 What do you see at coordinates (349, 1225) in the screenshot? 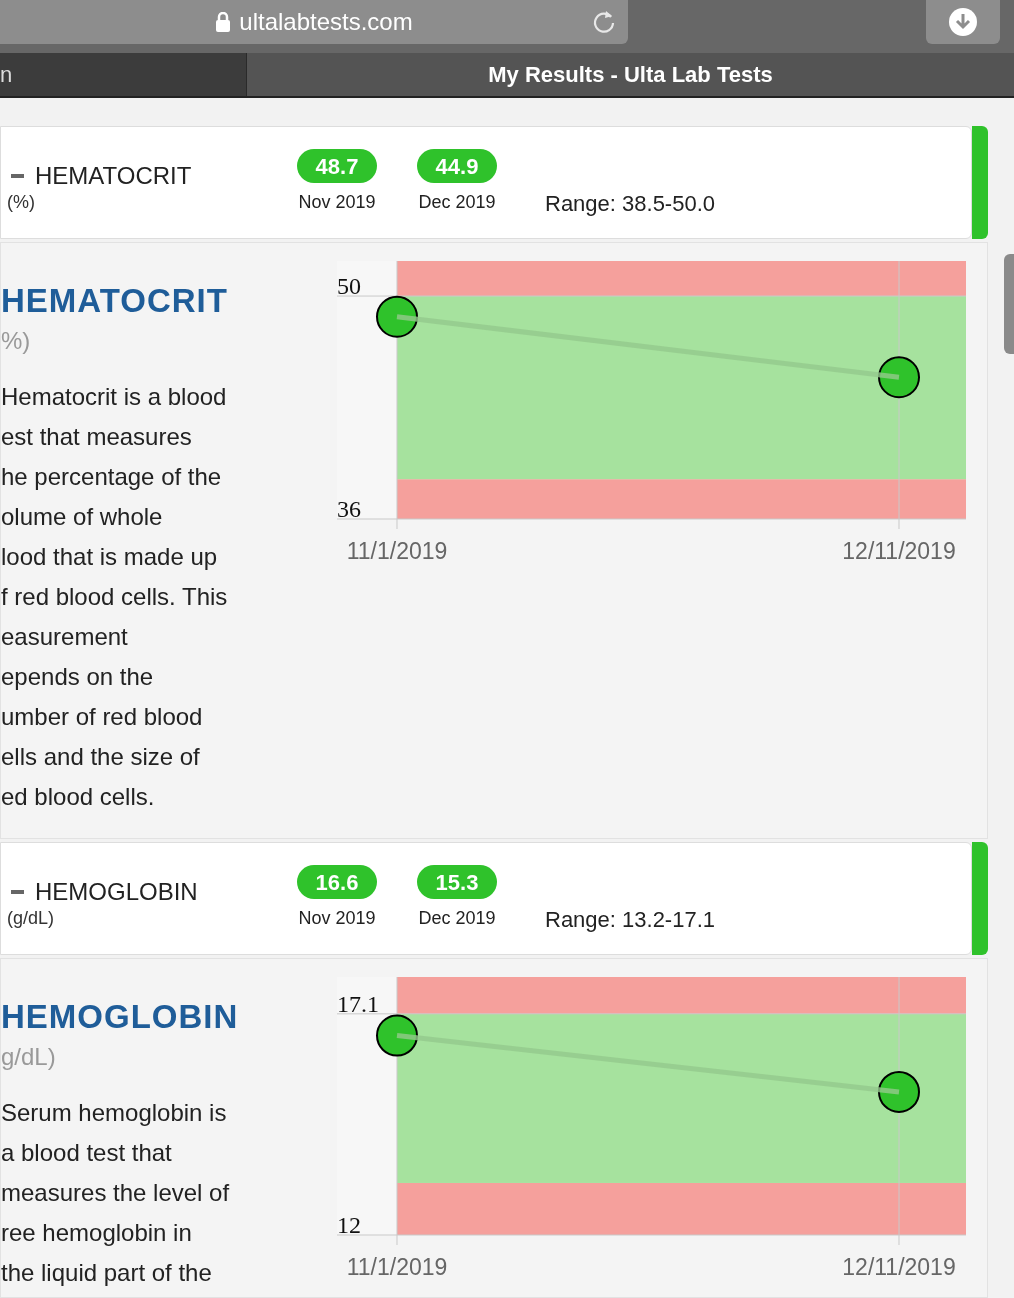
I see `y-axis-label: 12` at bounding box center [349, 1225].